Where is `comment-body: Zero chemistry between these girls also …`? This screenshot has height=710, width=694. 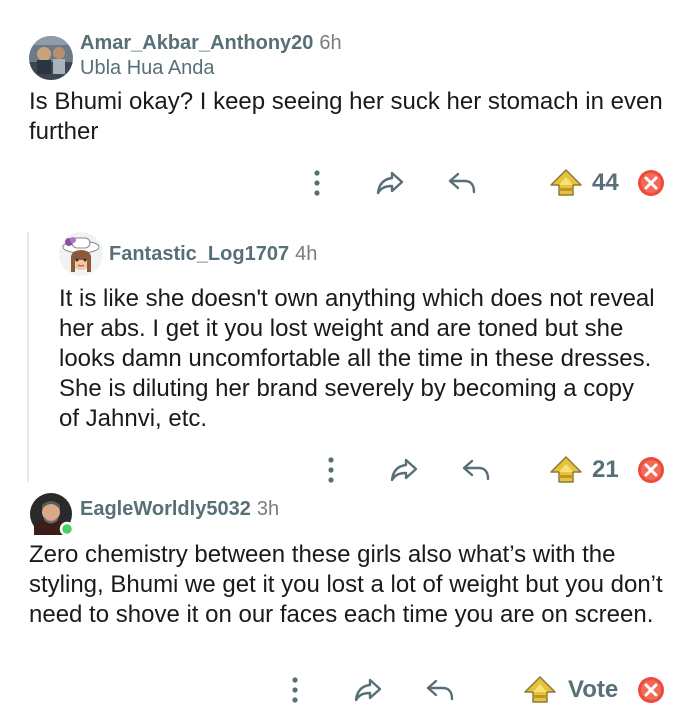 comment-body: Zero chemistry between these girls also … is located at coordinates (346, 584).